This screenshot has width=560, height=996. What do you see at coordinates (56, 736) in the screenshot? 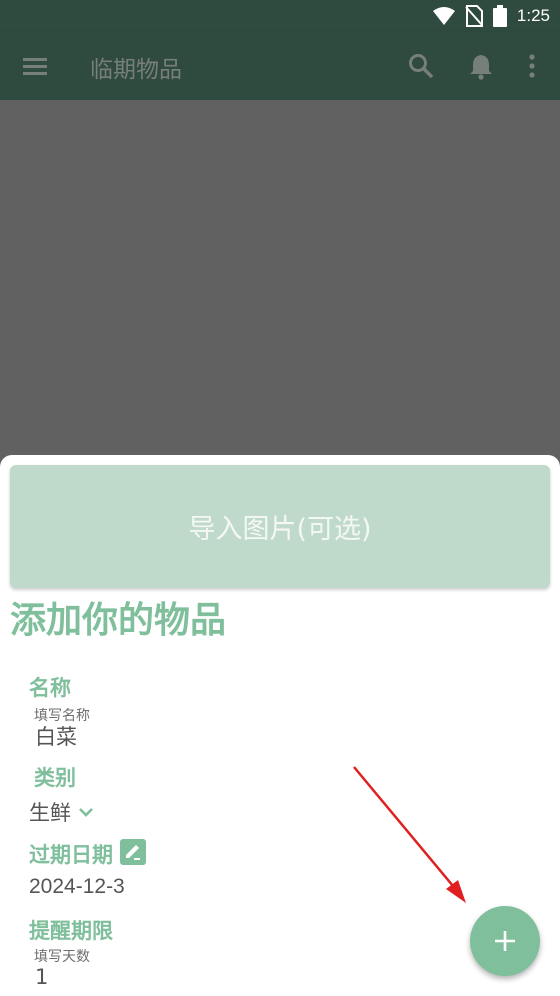
I see `name-field: 白菜` at bounding box center [56, 736].